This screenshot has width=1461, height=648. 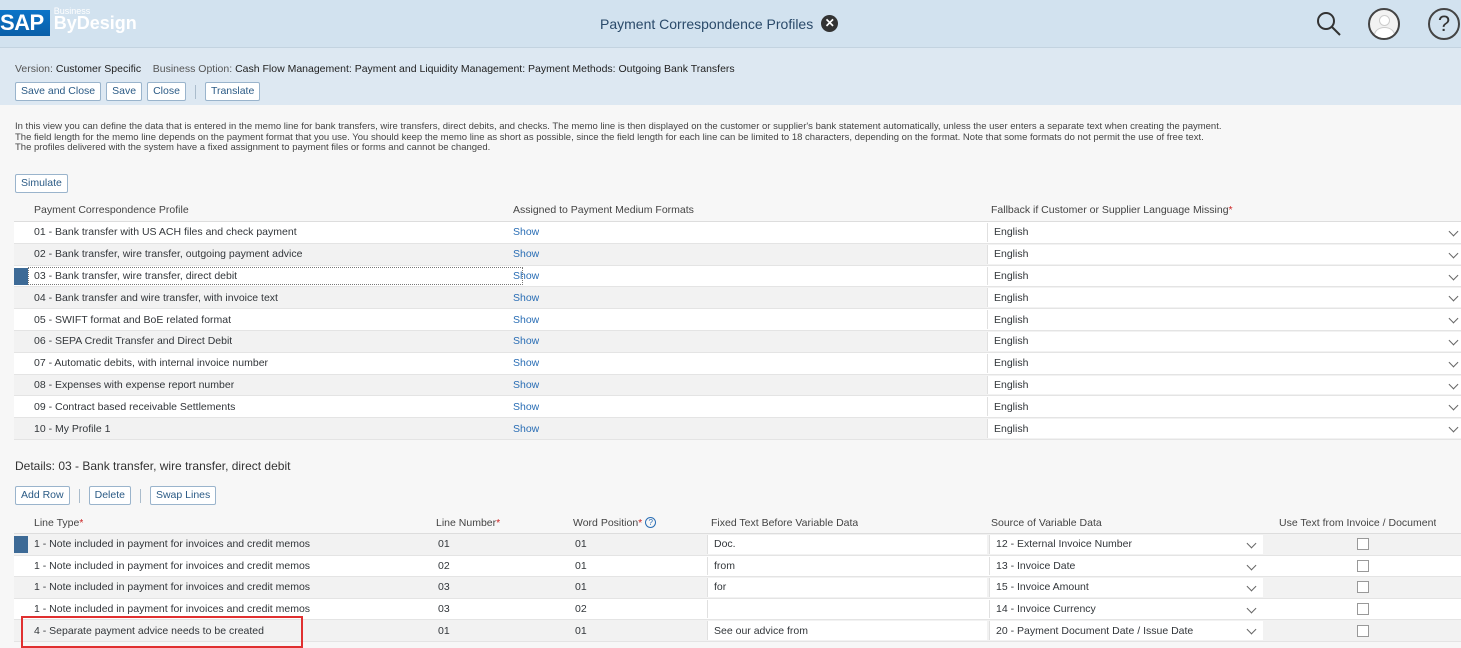 I want to click on toolbar-separator, so click(x=195, y=91).